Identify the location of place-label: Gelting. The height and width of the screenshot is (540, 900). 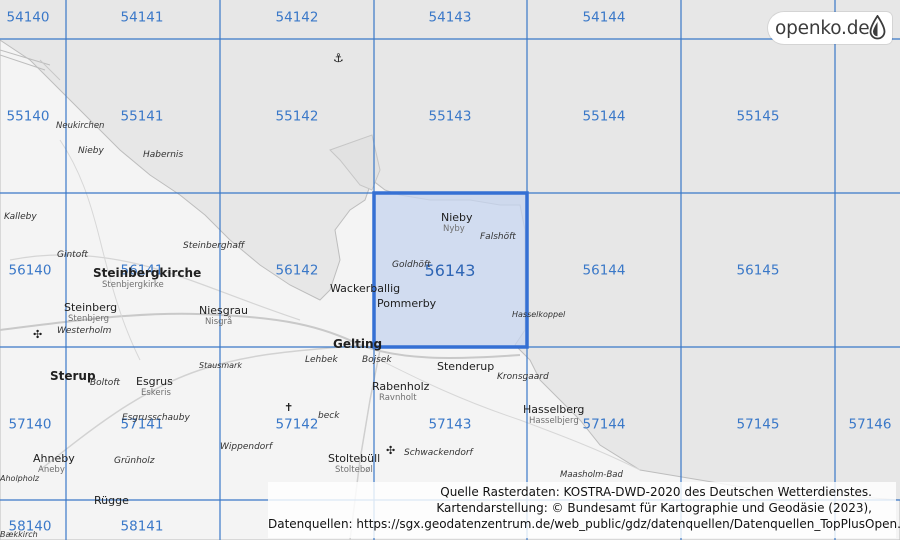
(358, 344).